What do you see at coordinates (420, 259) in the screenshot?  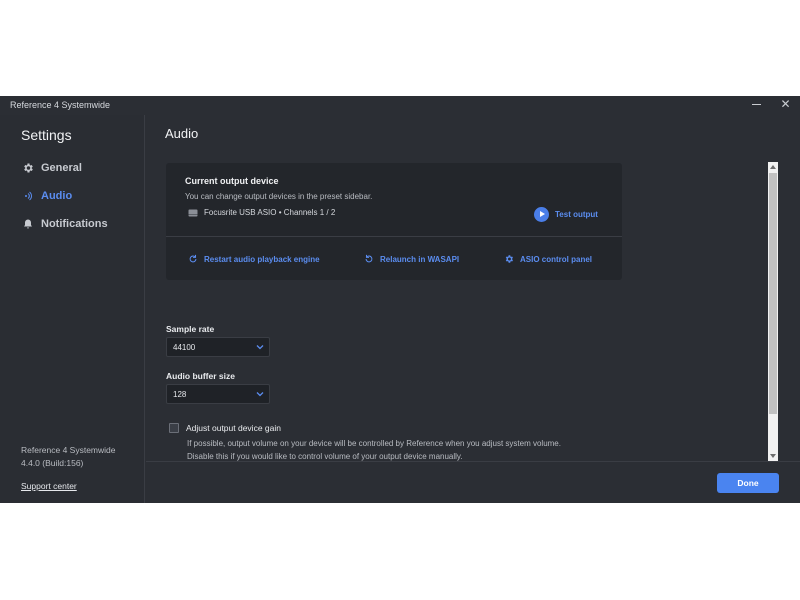 I see `relaunch-wasapi-label: Relaunch in WASAPI` at bounding box center [420, 259].